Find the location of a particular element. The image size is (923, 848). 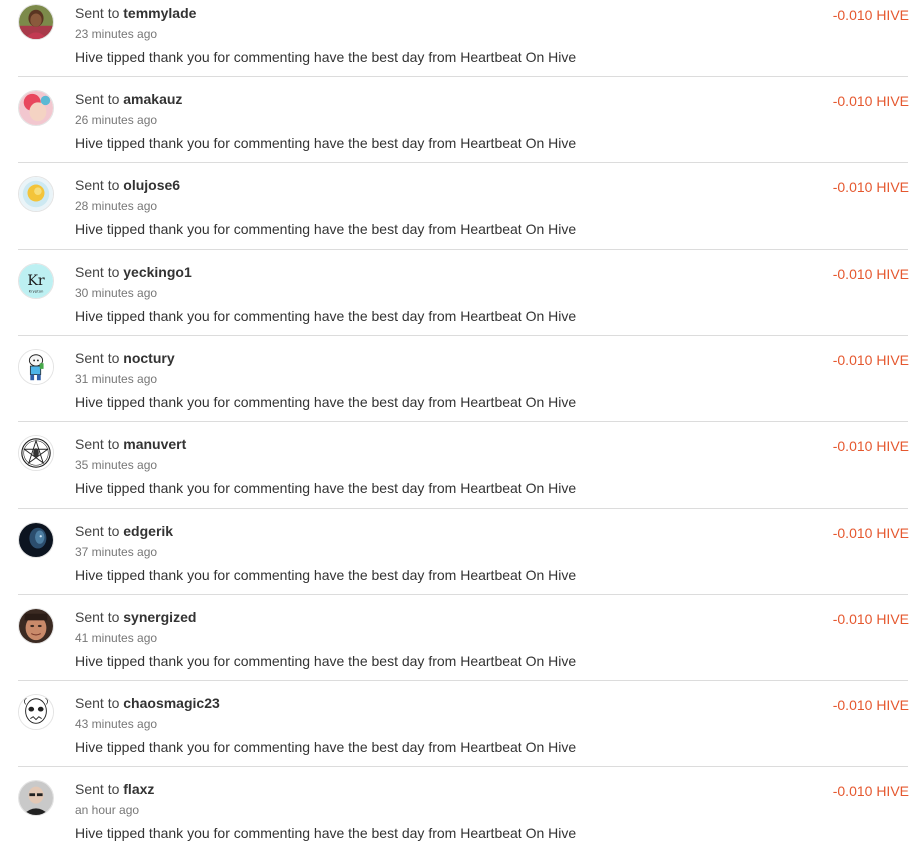

krypton-symbol-text: Kr is located at coordinates (36, 281).